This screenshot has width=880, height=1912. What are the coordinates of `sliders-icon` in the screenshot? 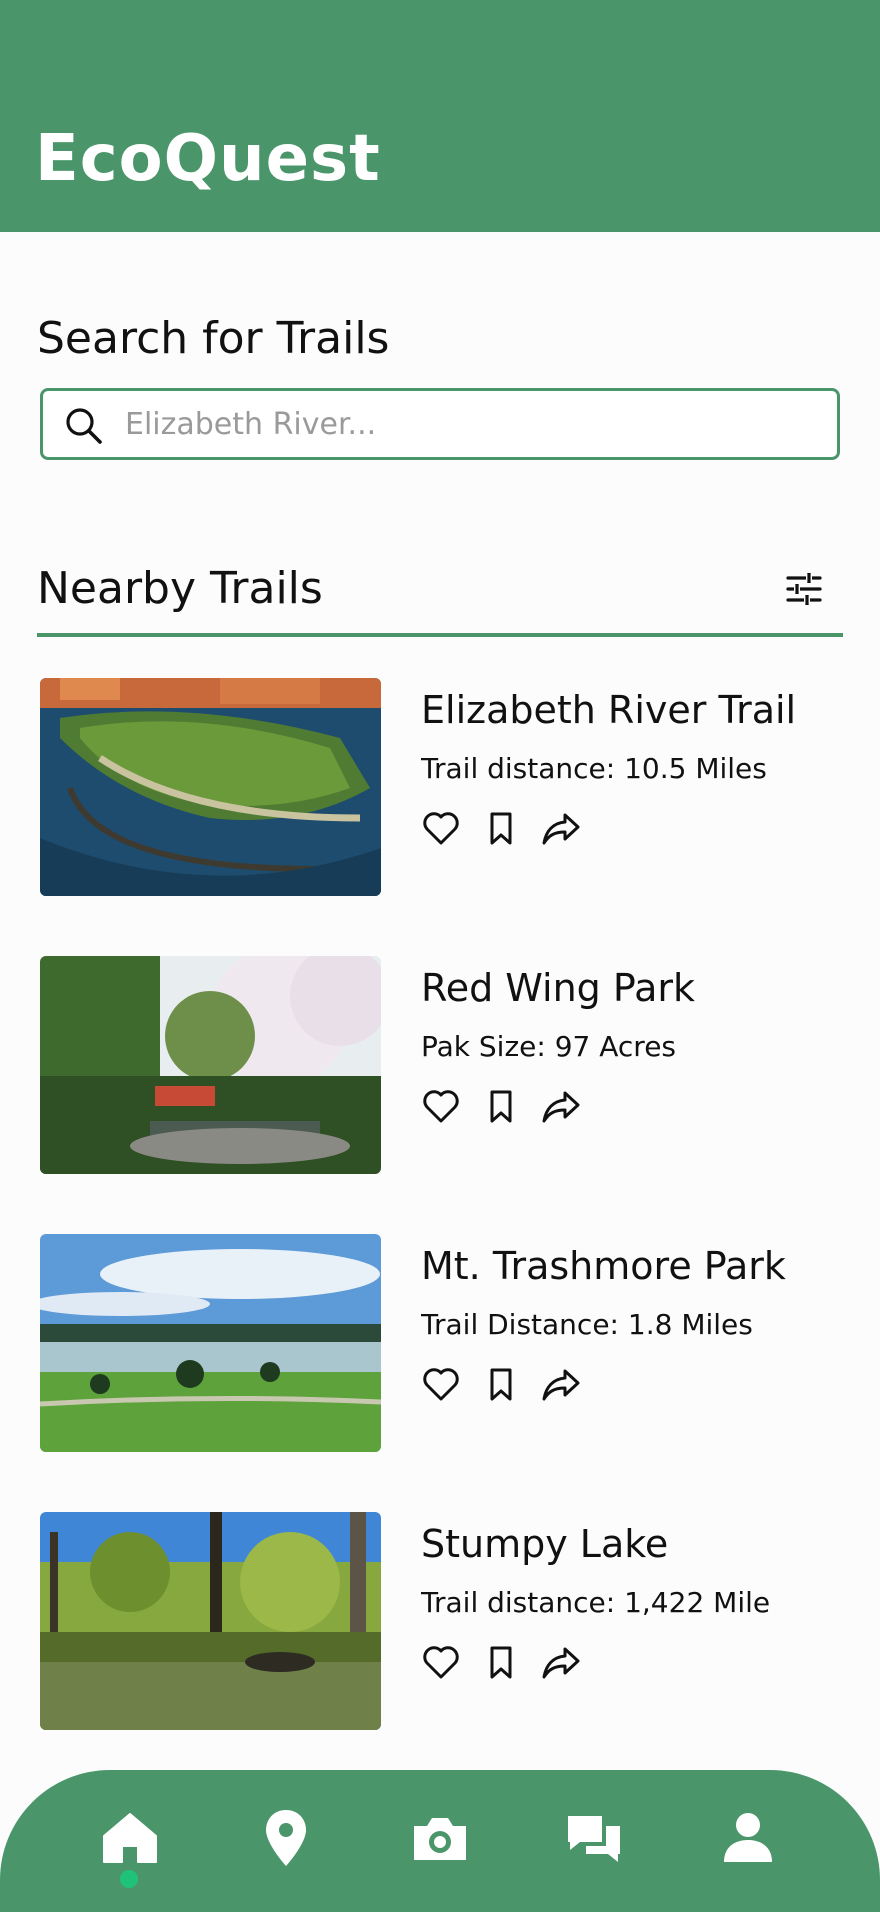 It's located at (804, 589).